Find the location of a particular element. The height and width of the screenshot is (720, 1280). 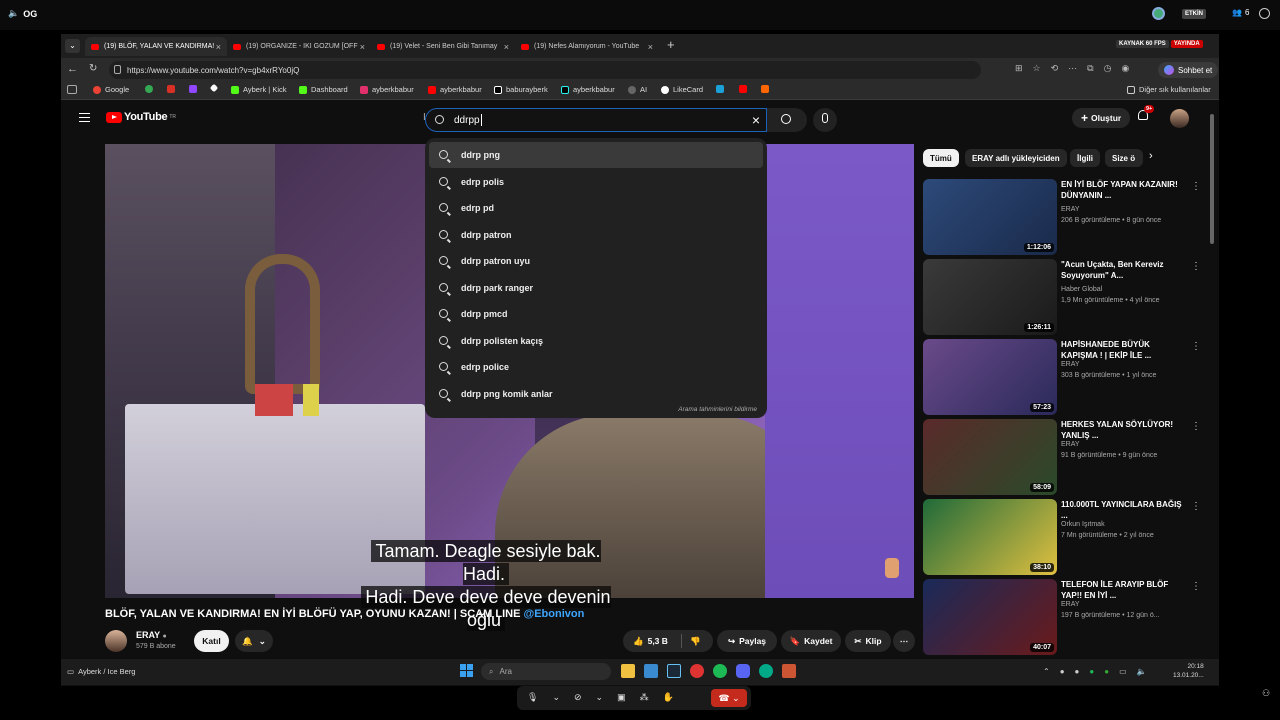

spotify-icon is located at coordinates (720, 671).